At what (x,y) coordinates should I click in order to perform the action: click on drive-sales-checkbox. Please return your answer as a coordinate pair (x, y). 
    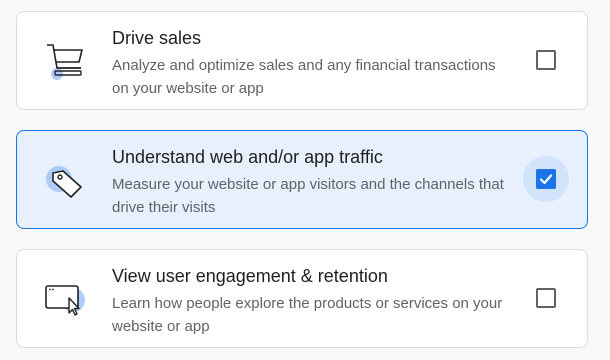
    Looking at the image, I should click on (546, 60).